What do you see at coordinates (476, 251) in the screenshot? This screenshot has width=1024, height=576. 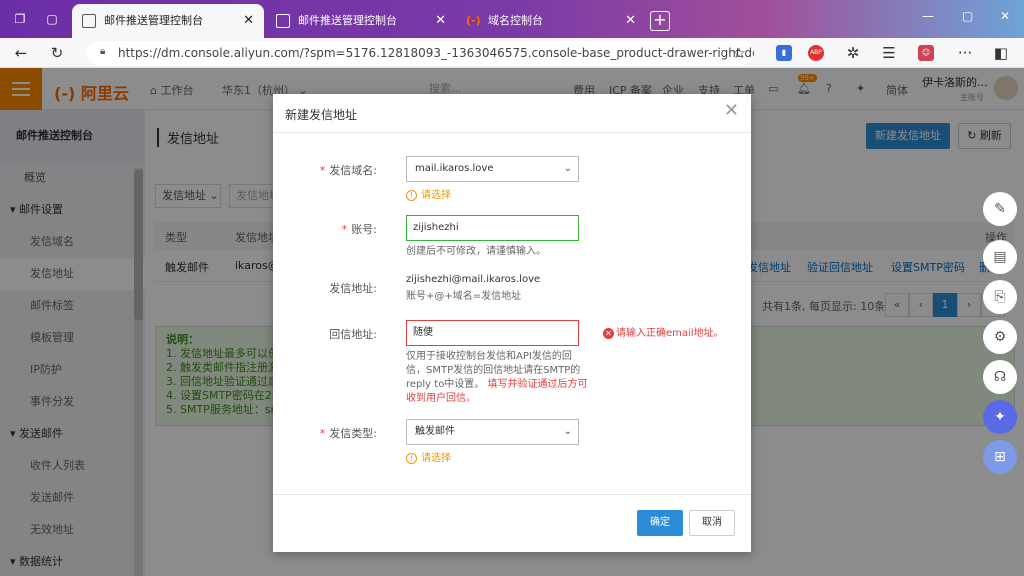 I see `account-hint: 创建后不可修改，请谨慎输入。` at bounding box center [476, 251].